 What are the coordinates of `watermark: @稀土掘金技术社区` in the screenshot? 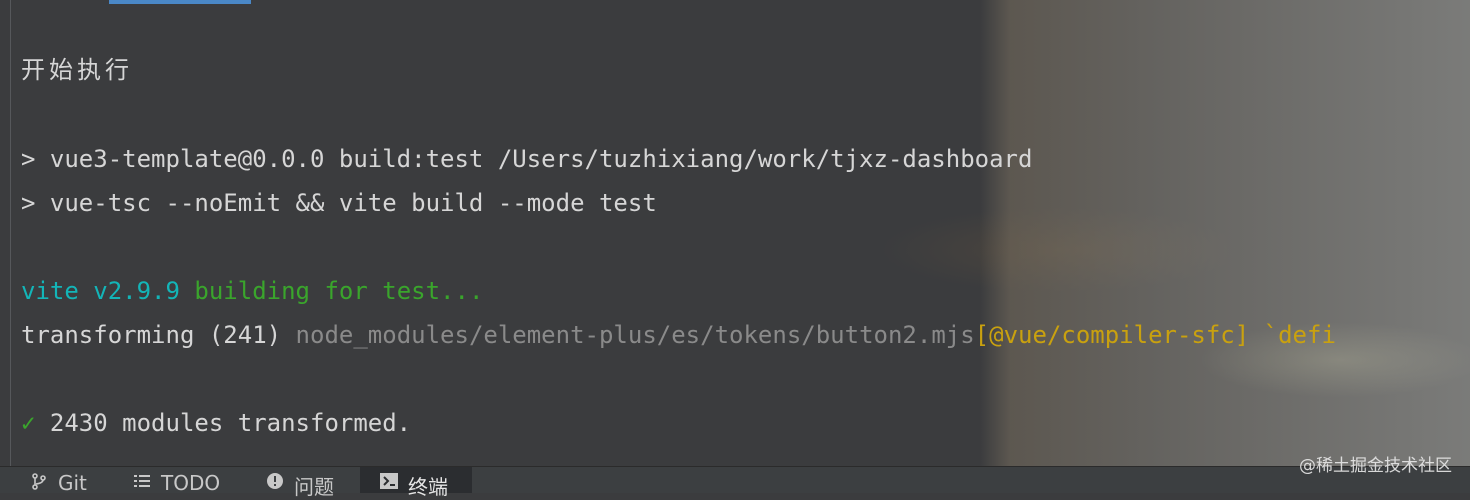 It's located at (1375, 466).